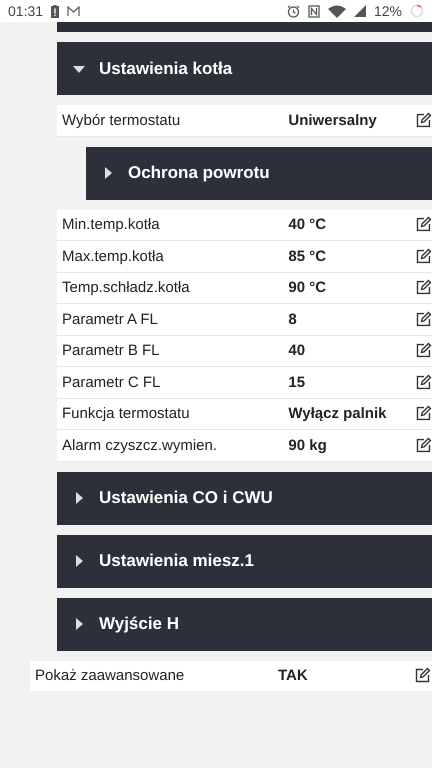 This screenshot has height=768, width=432. Describe the element at coordinates (55, 11) in the screenshot. I see `battery-alert-icon` at that location.